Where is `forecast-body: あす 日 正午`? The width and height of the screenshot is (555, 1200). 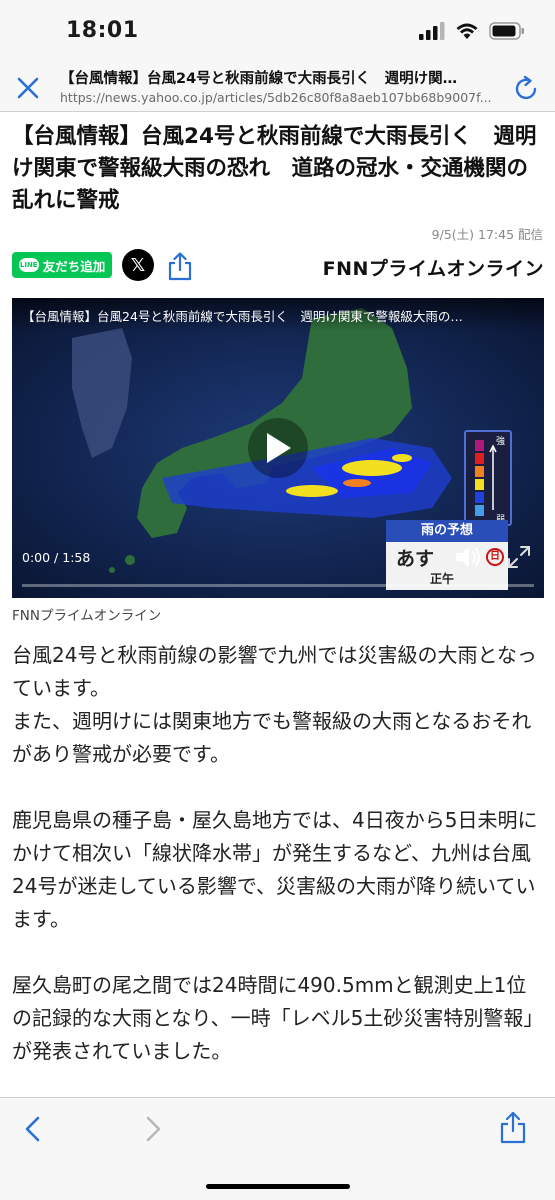
forecast-body: あす 日 正午 is located at coordinates (447, 566).